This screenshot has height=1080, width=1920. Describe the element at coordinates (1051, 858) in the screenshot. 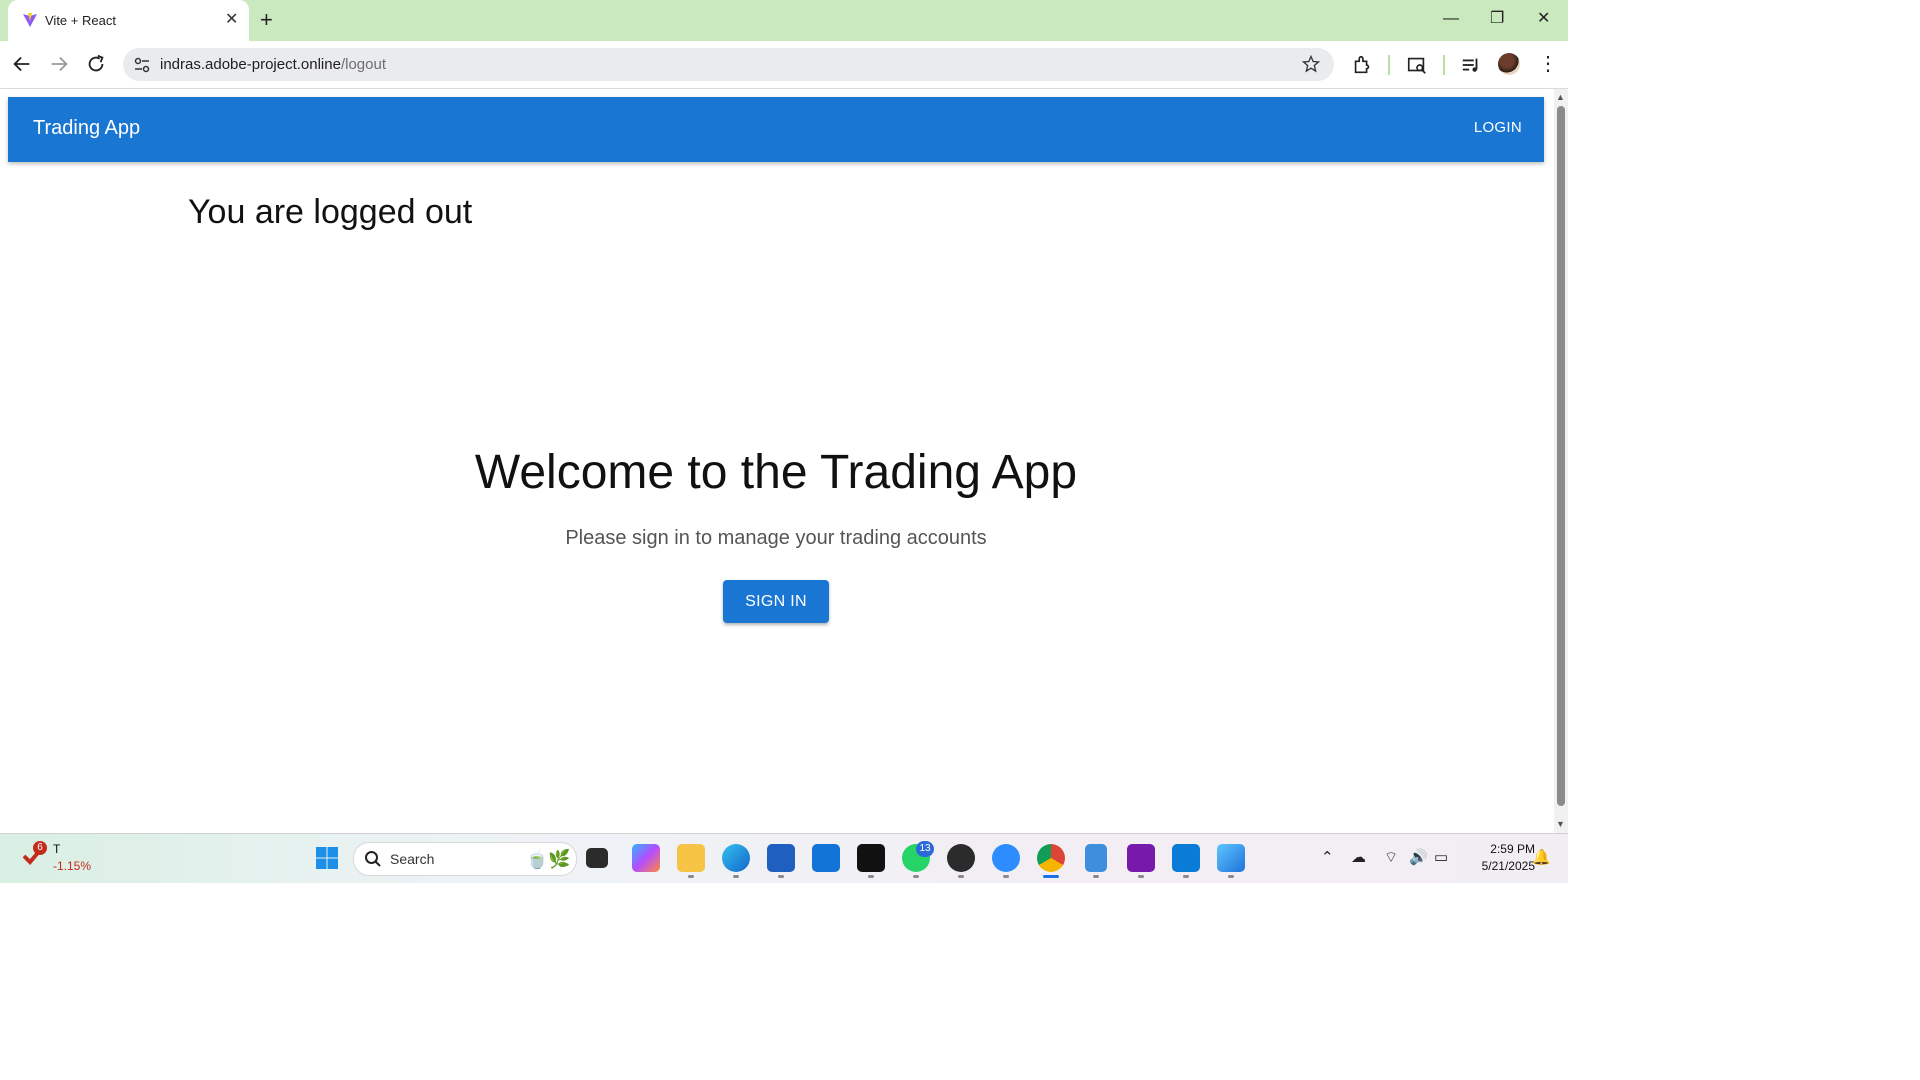

I see `chrome-icon` at that location.